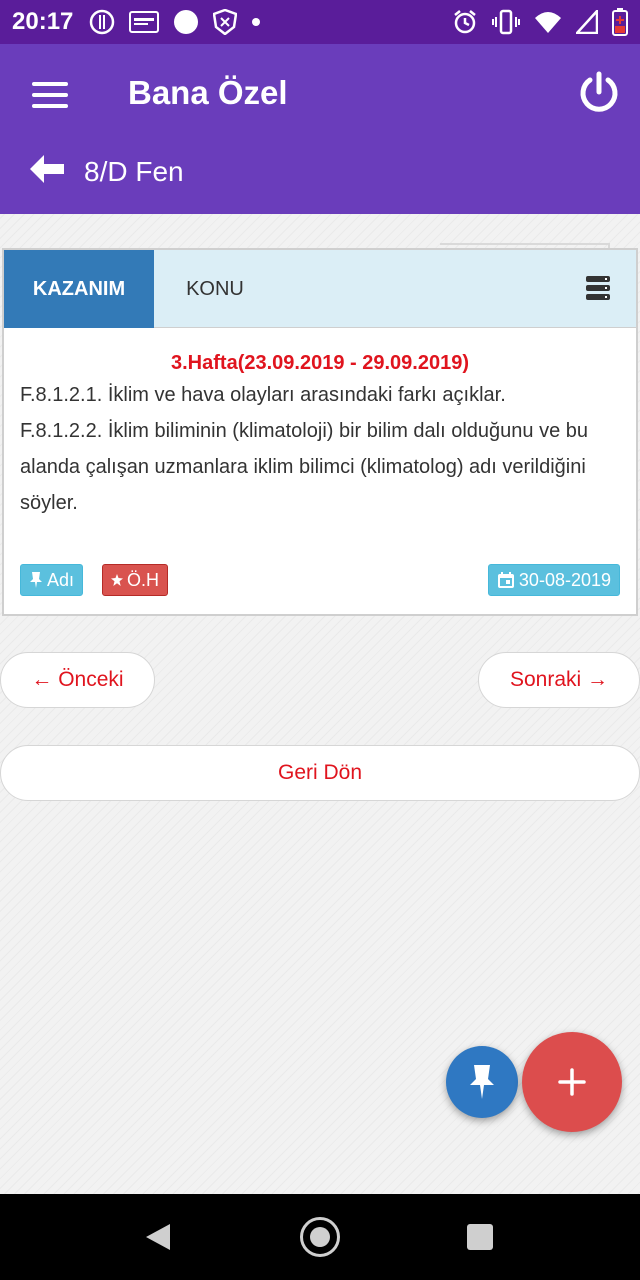 Image resolution: width=640 pixels, height=1280 pixels. What do you see at coordinates (79, 289) in the screenshot?
I see `tab-kazanim: KAZANIM` at bounding box center [79, 289].